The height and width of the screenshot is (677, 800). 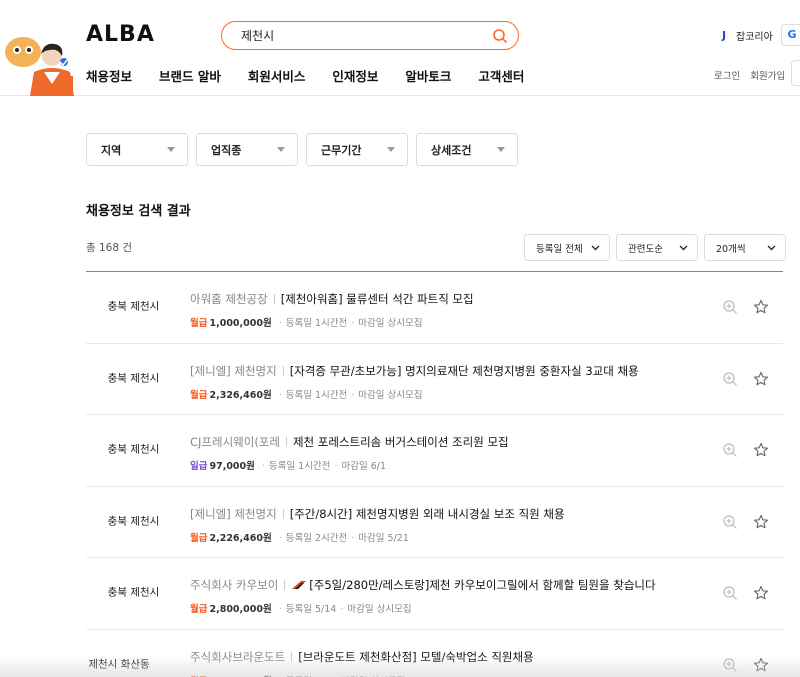 I want to click on job-header-line: 주식회사브라운도트 [브라운도트 제천화산점] 모텔/숙박업소 직원채용, so click(x=362, y=657).